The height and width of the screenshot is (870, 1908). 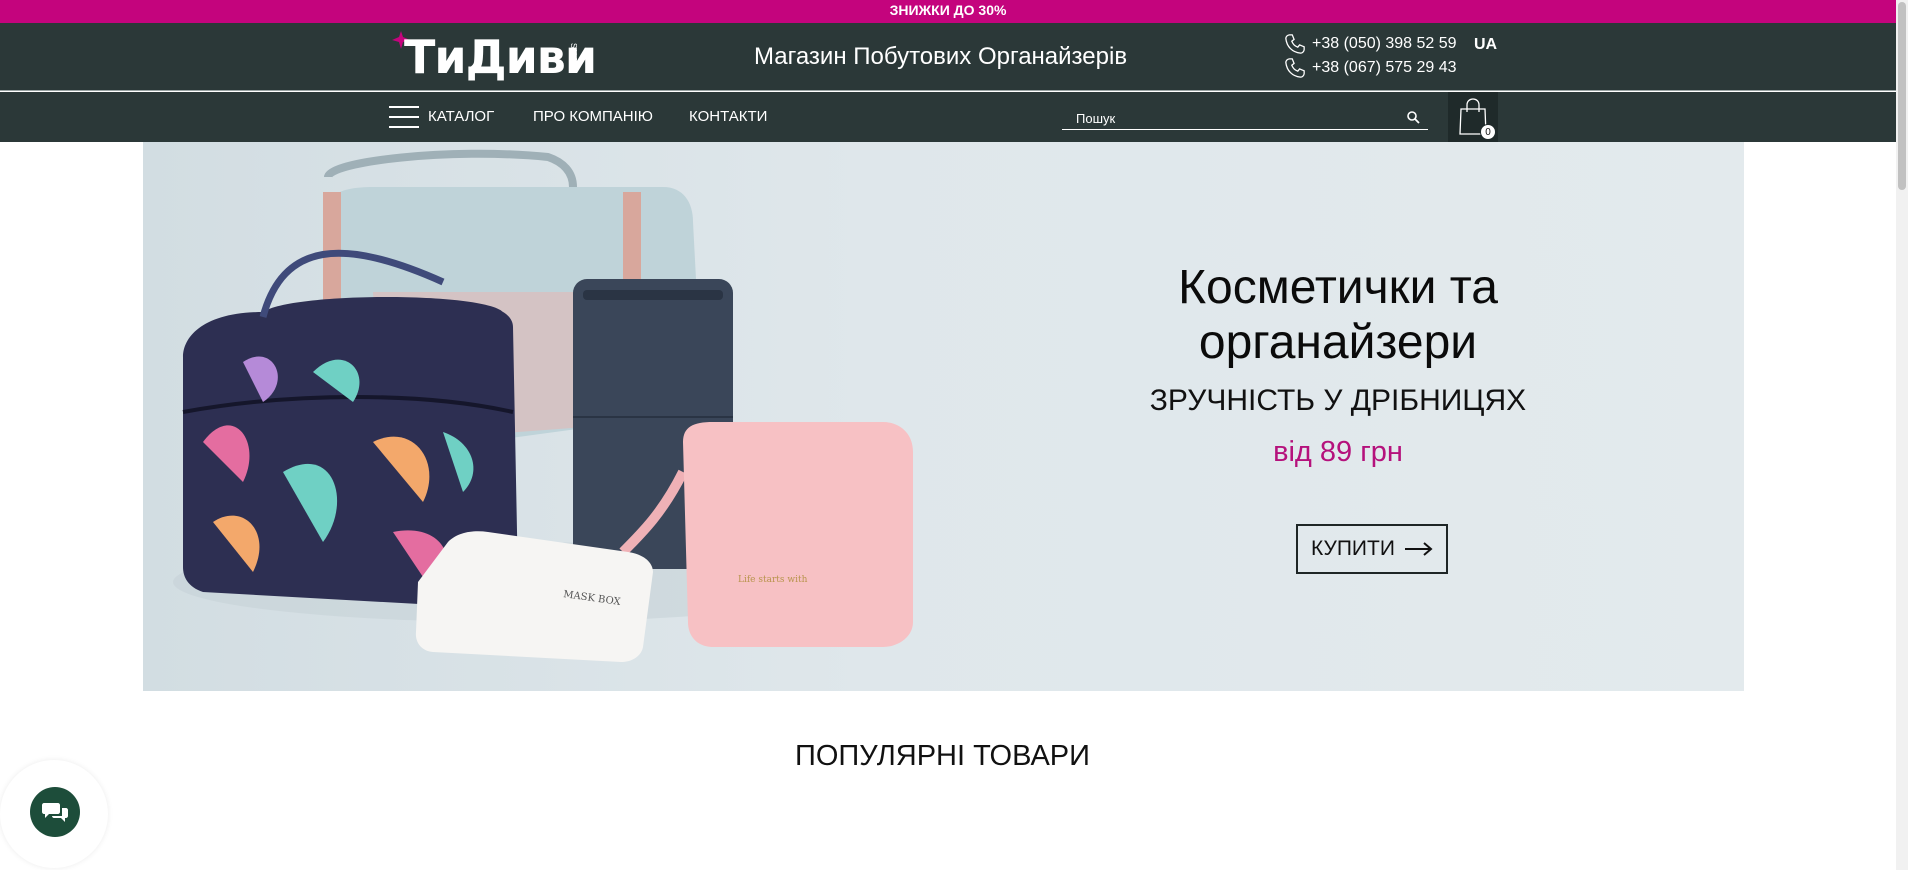 I want to click on chat-icon, so click(x=55, y=812).